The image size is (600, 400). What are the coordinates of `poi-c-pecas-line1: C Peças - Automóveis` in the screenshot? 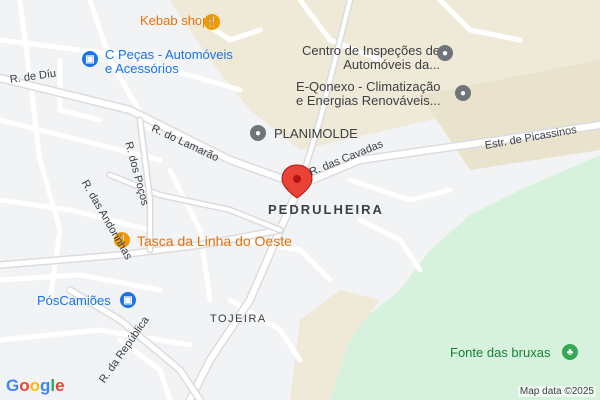 It's located at (169, 54).